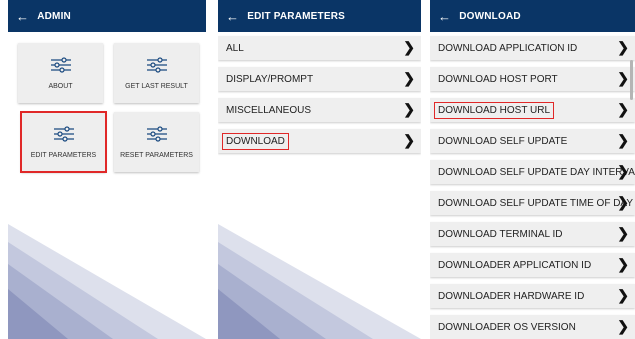 The height and width of the screenshot is (339, 635). I want to click on list-item-label: DOWNLOAD TERMINAL ID, so click(500, 234).